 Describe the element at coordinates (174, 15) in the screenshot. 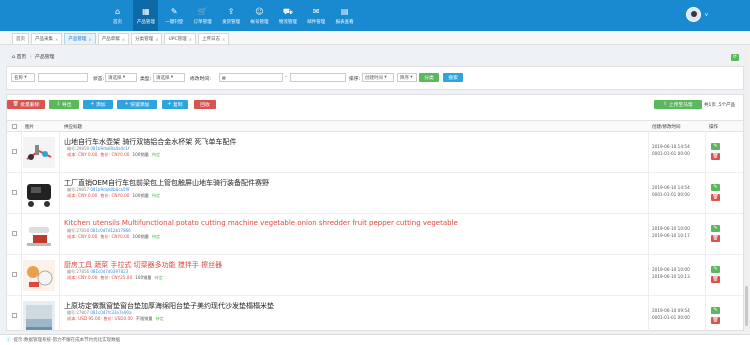

I see `nav-item-2: ✎ 一键刊登` at that location.